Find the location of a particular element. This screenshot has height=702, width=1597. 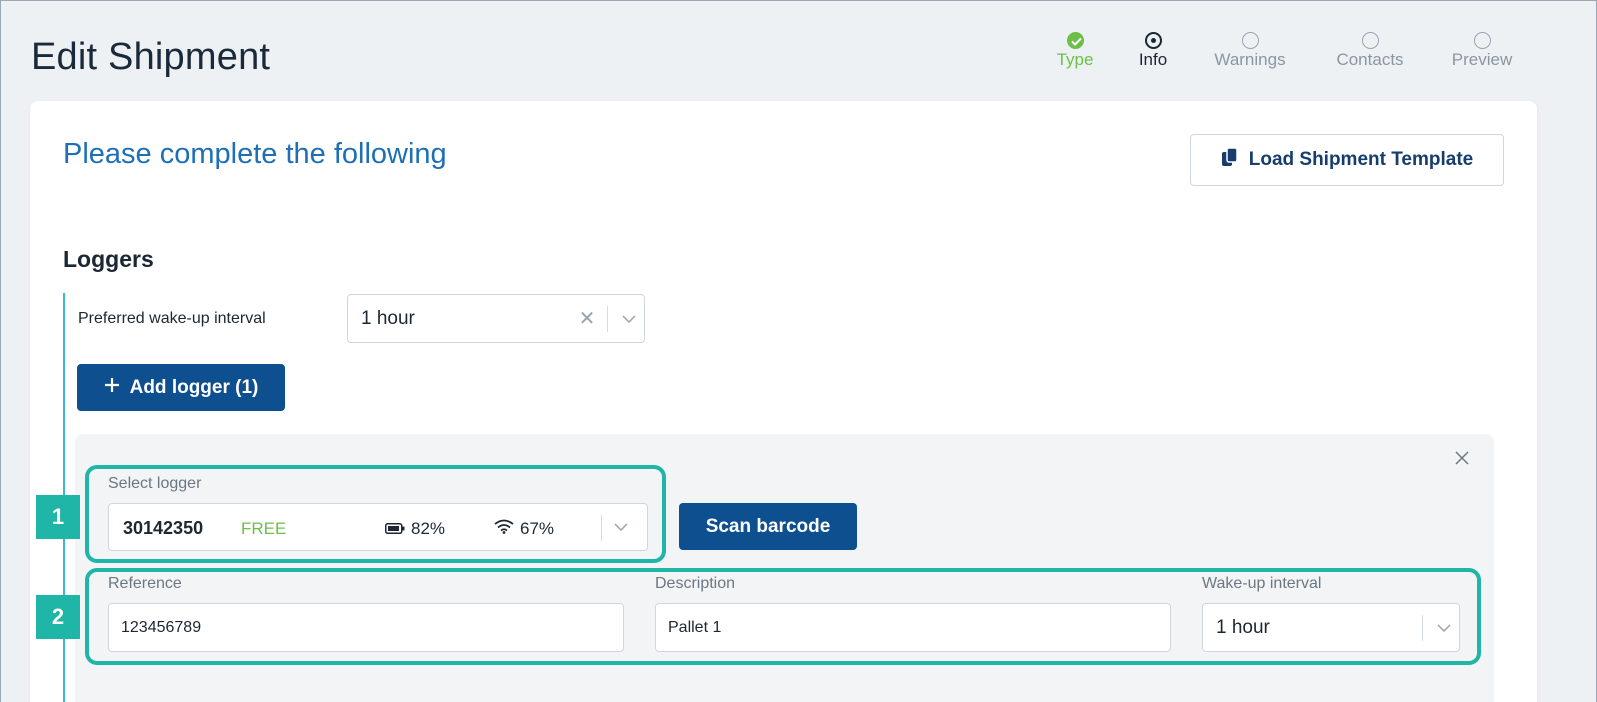

copy-document-icon is located at coordinates (1230, 160).